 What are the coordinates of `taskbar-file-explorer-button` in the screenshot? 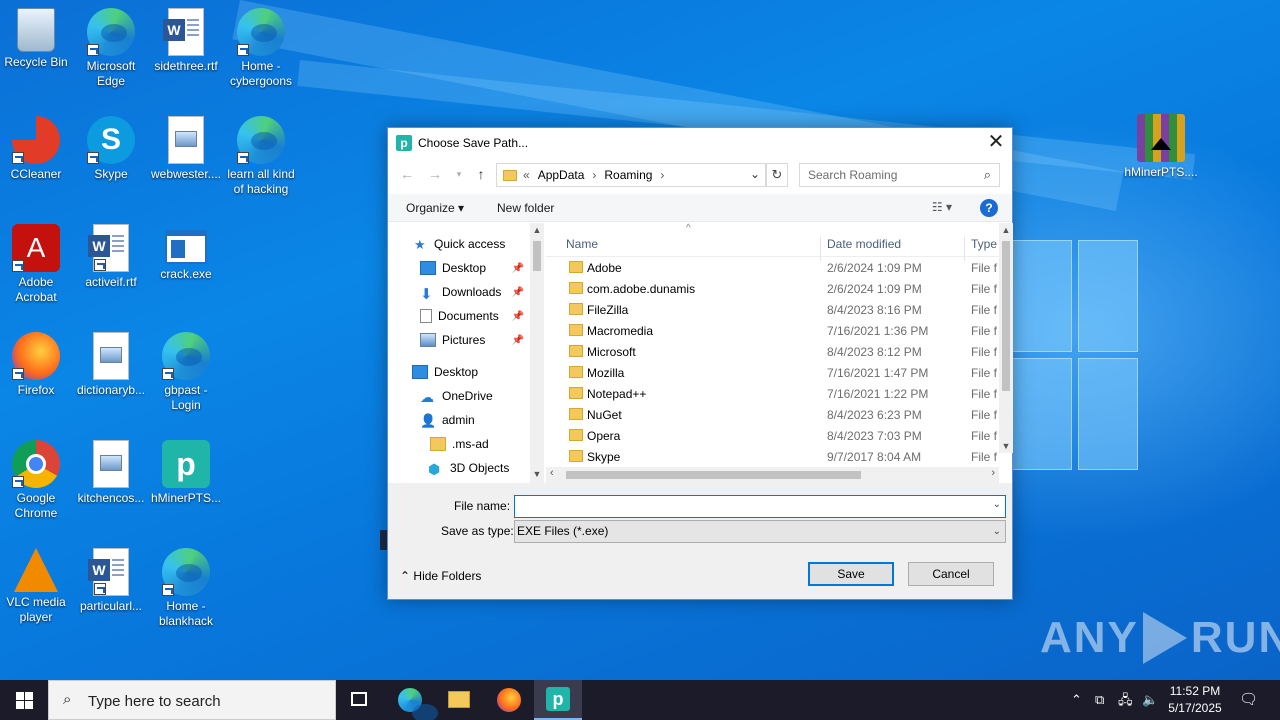 It's located at (459, 700).